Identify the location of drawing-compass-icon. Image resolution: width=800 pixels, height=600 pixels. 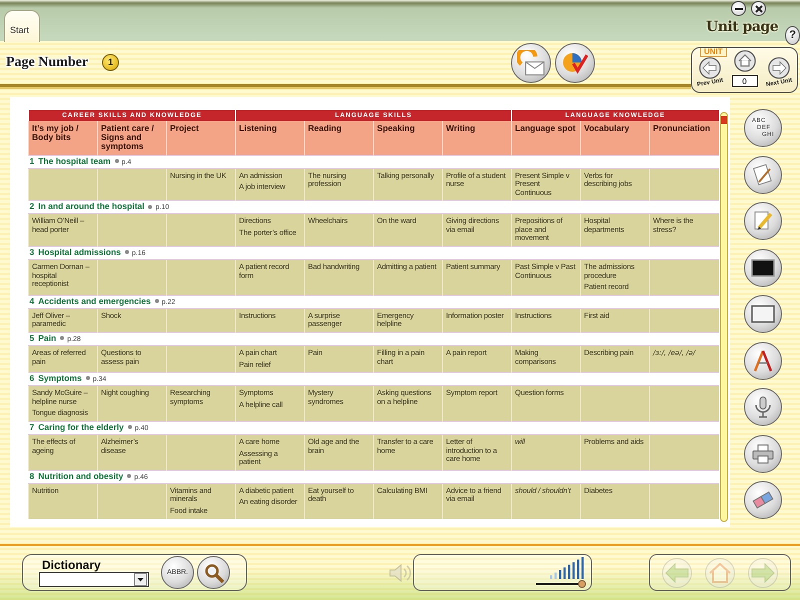
(763, 361).